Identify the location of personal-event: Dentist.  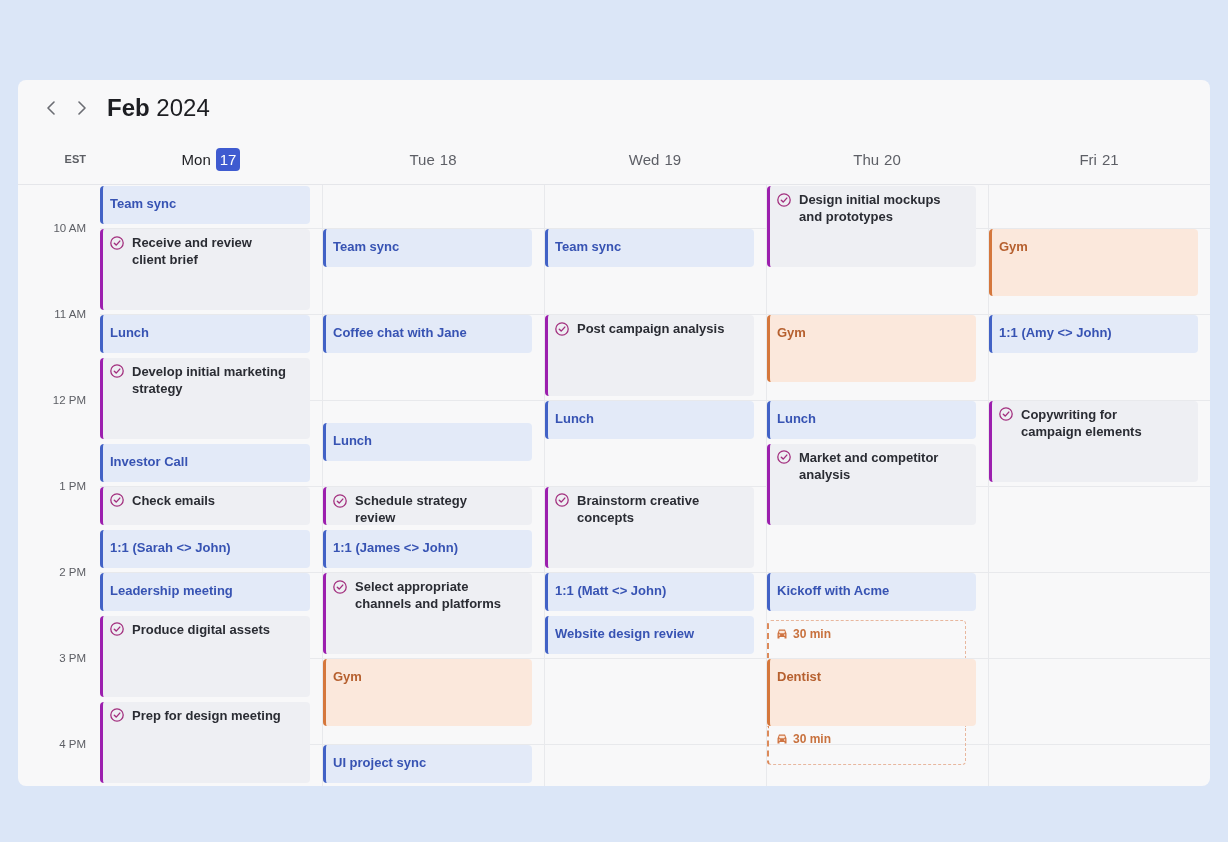
(871, 692).